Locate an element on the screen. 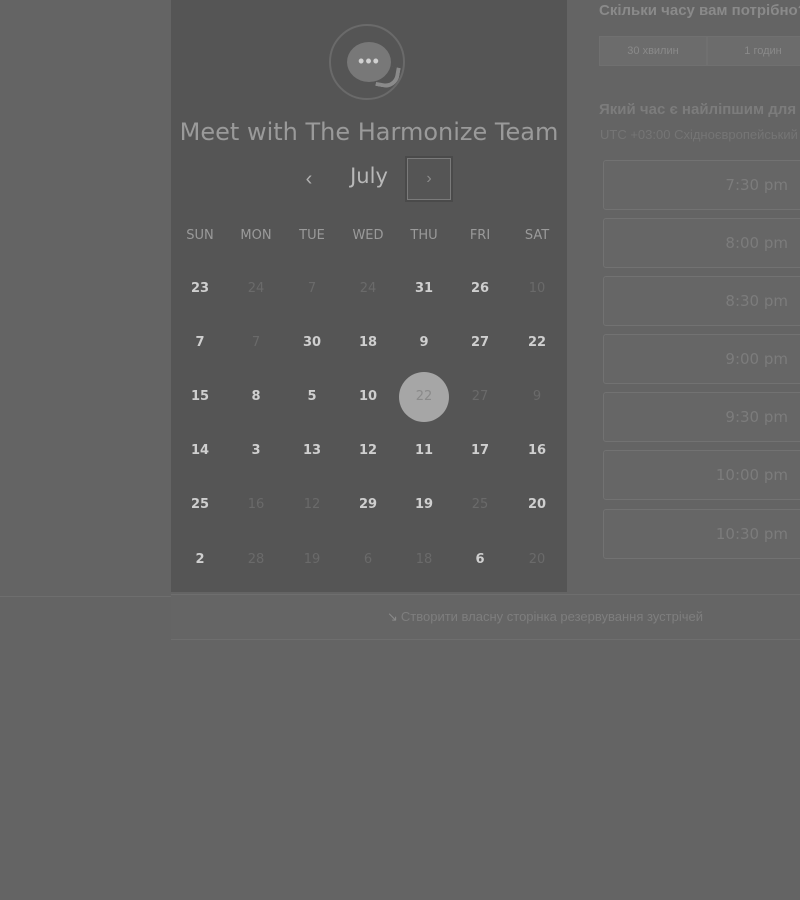 The image size is (800, 900). time-slot: 7:30 pm is located at coordinates (701, 185).